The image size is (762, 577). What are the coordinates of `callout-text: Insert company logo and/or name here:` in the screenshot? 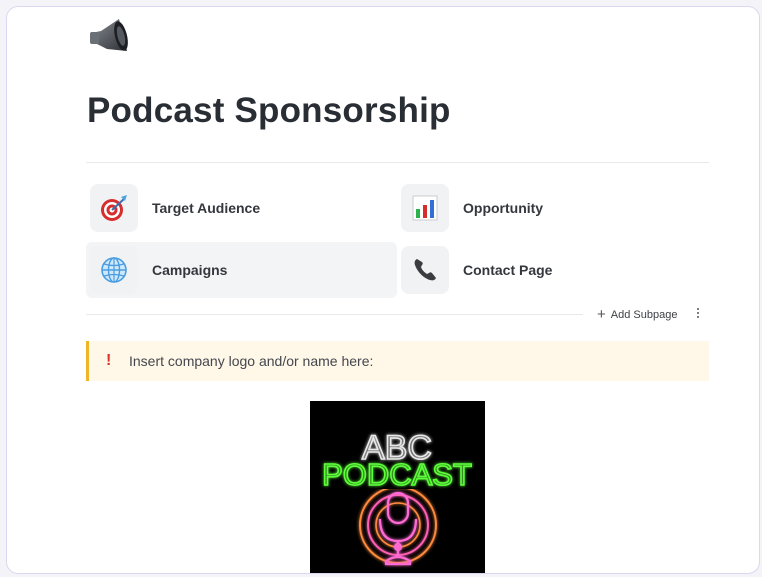 It's located at (251, 361).